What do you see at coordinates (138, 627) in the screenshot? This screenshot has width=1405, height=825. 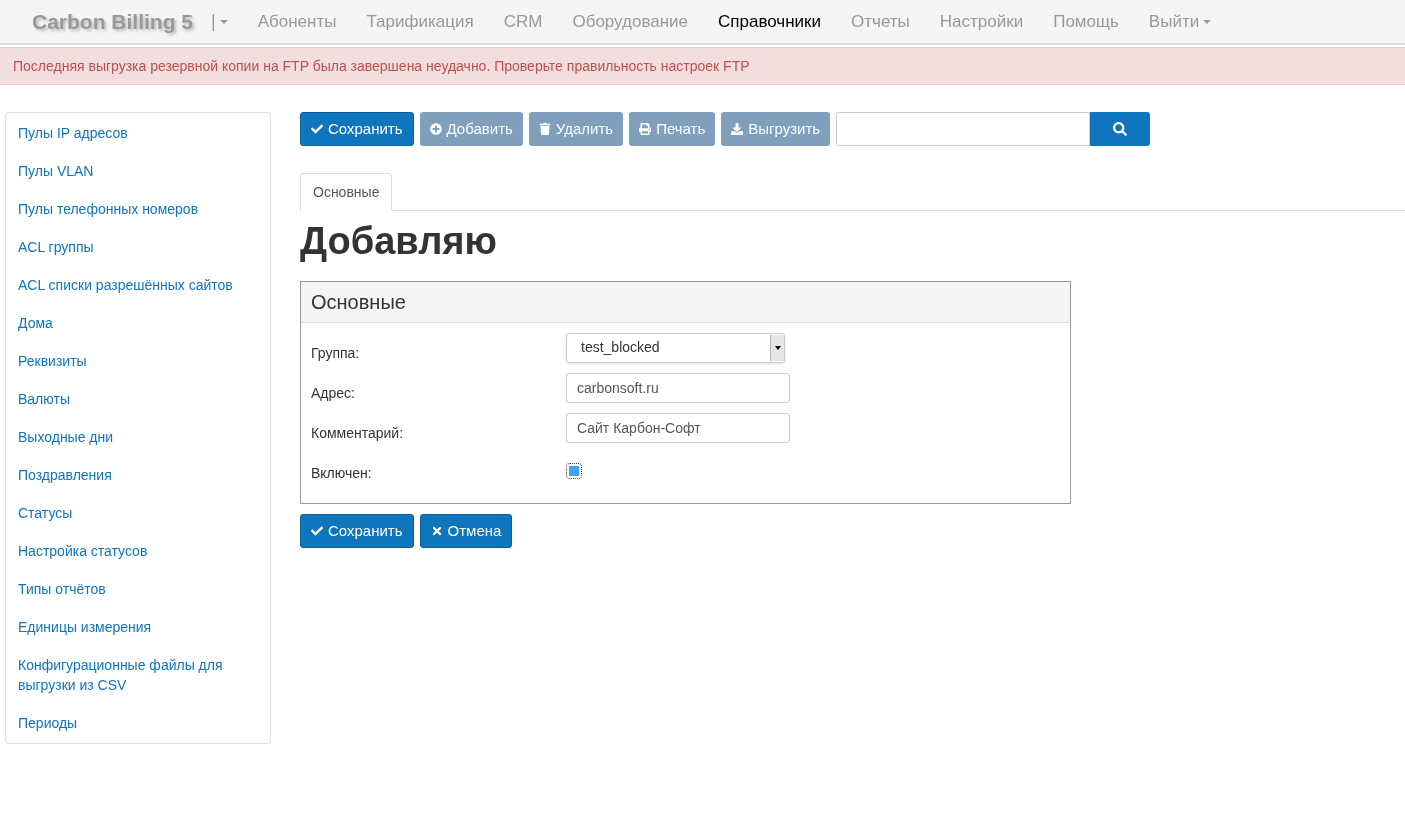 I see `sidebar-item: Единицы измерения` at bounding box center [138, 627].